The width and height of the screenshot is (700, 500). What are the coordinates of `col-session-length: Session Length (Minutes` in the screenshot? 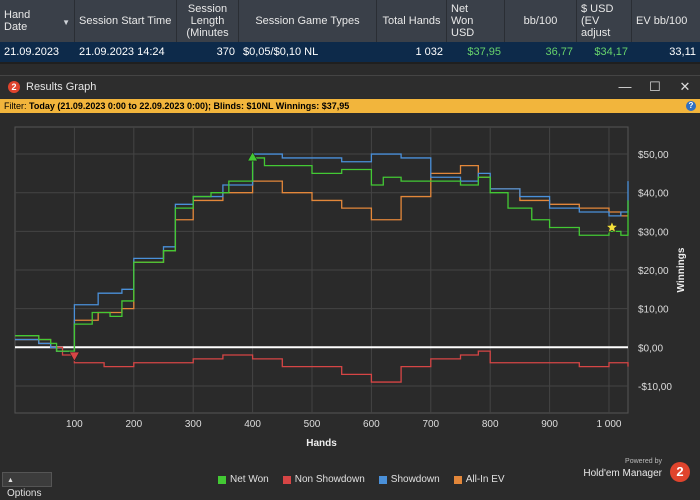 It's located at (208, 21).